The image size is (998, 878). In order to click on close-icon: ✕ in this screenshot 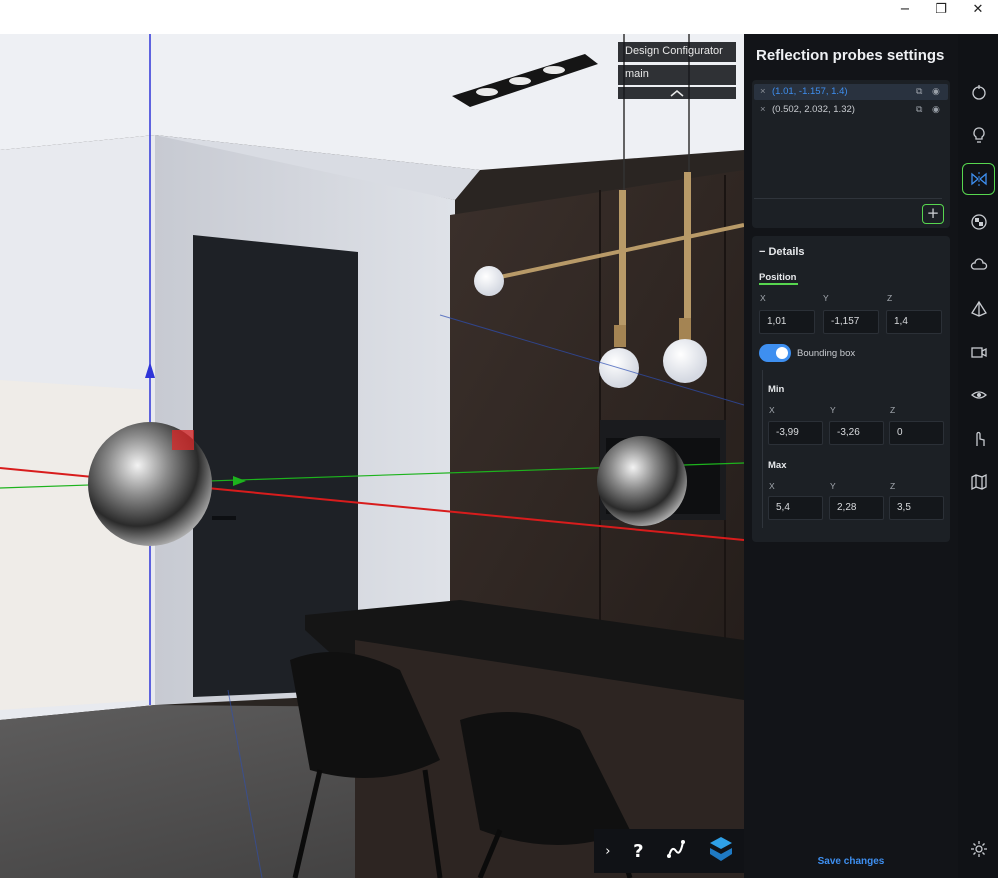, I will do `click(978, 9)`.